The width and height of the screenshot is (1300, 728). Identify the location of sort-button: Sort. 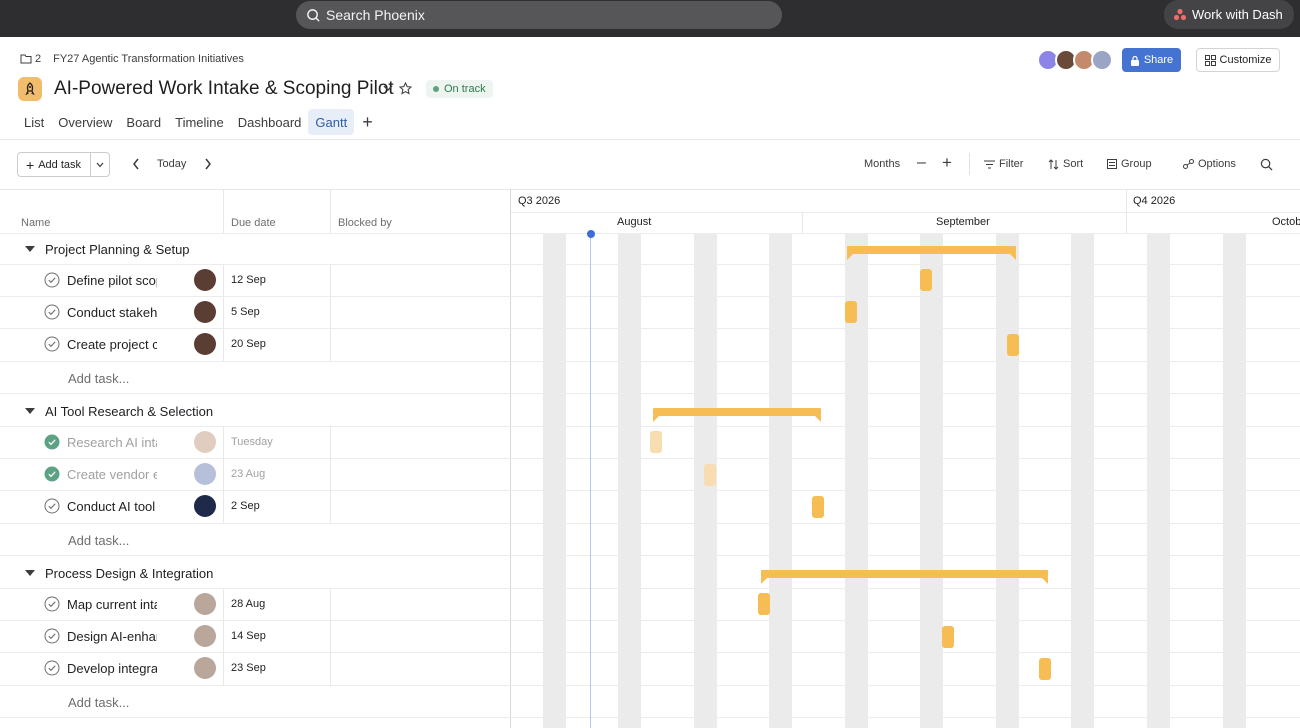
(1065, 164).